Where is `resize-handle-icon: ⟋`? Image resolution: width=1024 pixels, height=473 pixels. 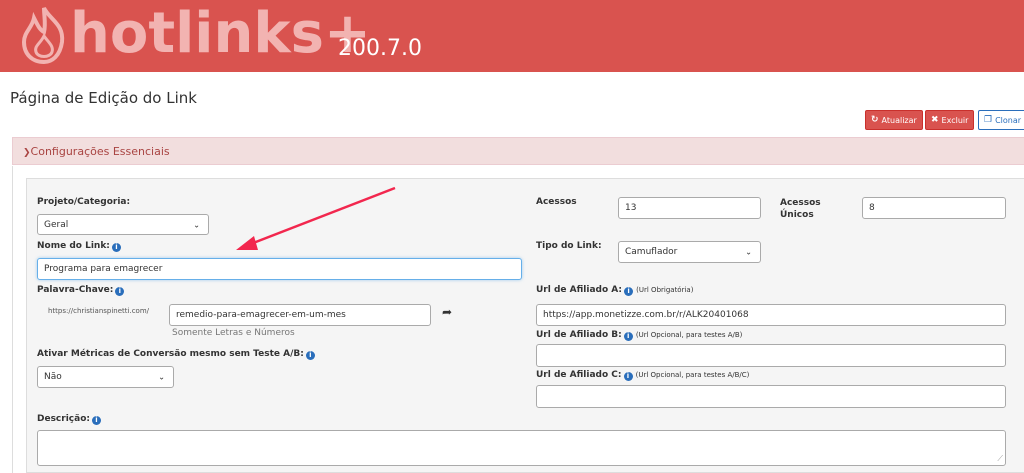
resize-handle-icon: ⟋ is located at coordinates (1000, 459).